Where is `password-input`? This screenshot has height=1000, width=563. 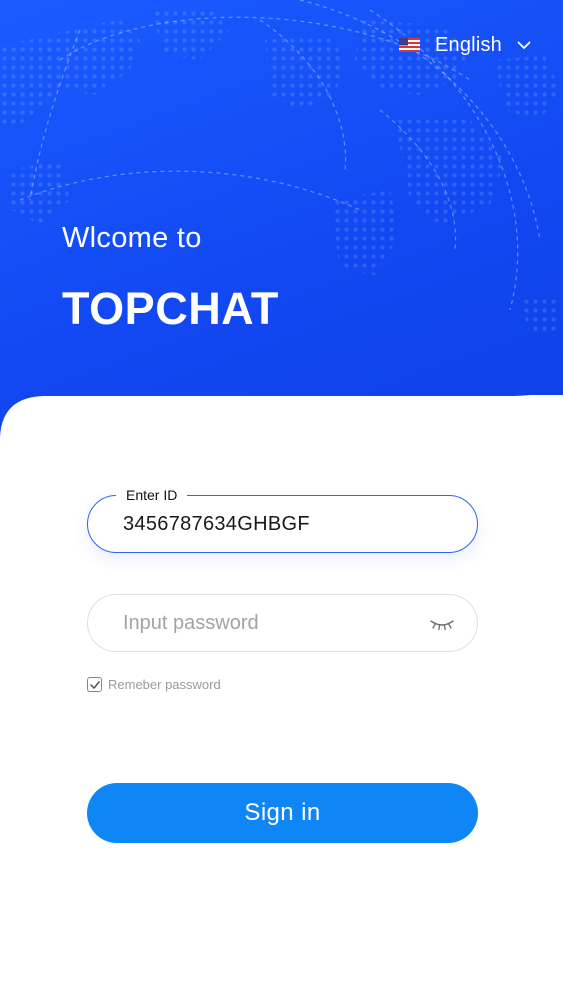
password-input is located at coordinates (273, 623).